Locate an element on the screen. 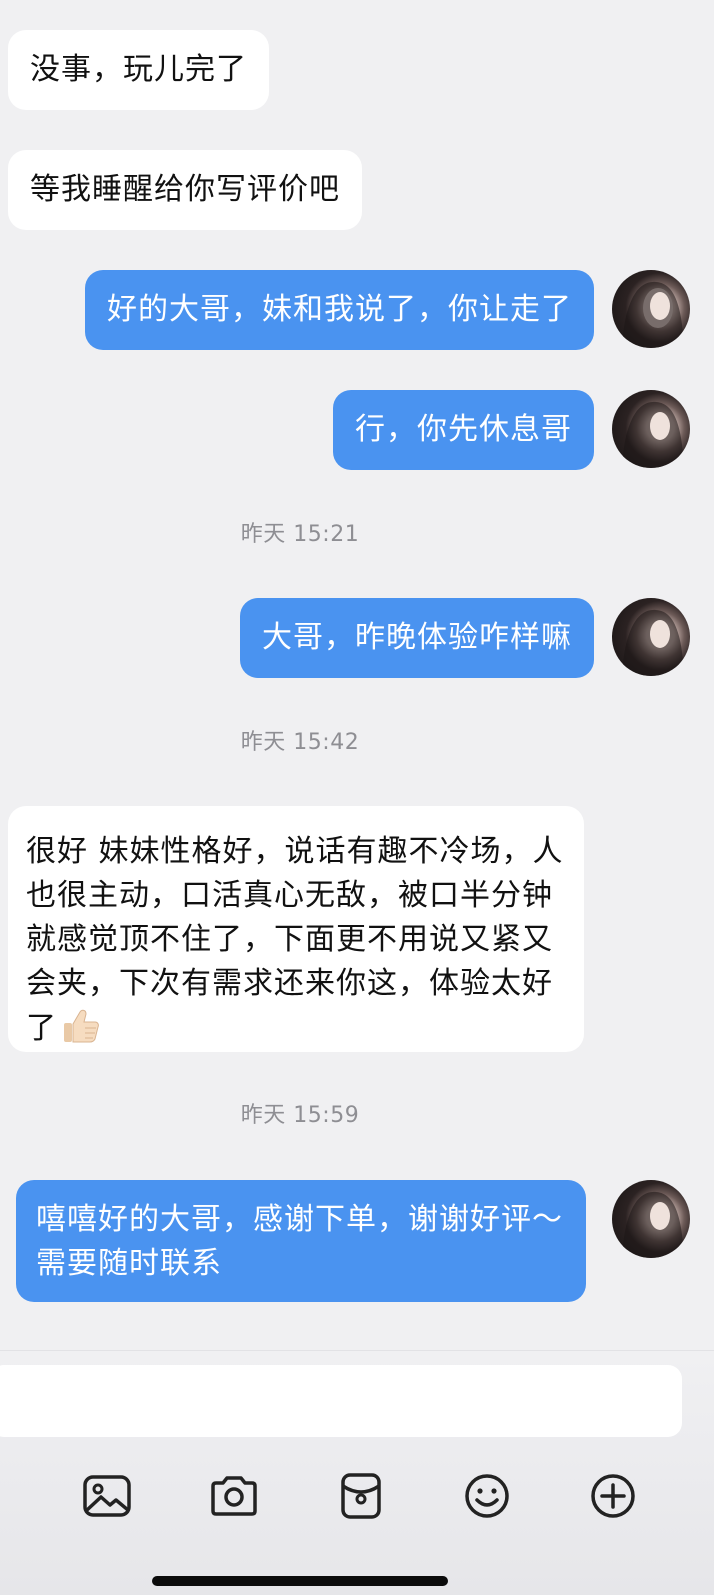  message-text: 嘻嘻好的大哥，感谢下单，谢谢好评～需要随时联系 is located at coordinates (299, 1241).